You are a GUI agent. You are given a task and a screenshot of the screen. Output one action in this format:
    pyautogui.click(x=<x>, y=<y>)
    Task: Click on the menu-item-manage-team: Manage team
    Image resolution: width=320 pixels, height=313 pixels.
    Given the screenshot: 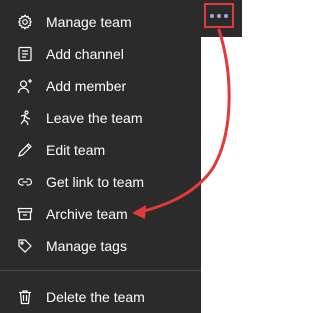 What is the action you would take?
    pyautogui.click(x=100, y=21)
    